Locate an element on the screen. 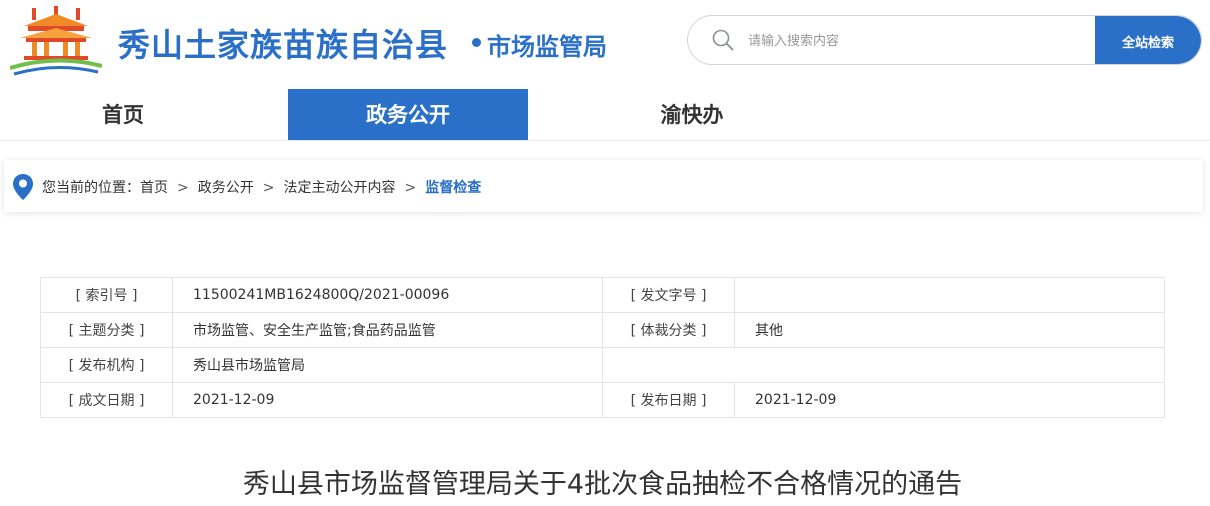 This screenshot has height=506, width=1210. main-nav: 首页 政务公开 渝快办 is located at coordinates (605, 115).